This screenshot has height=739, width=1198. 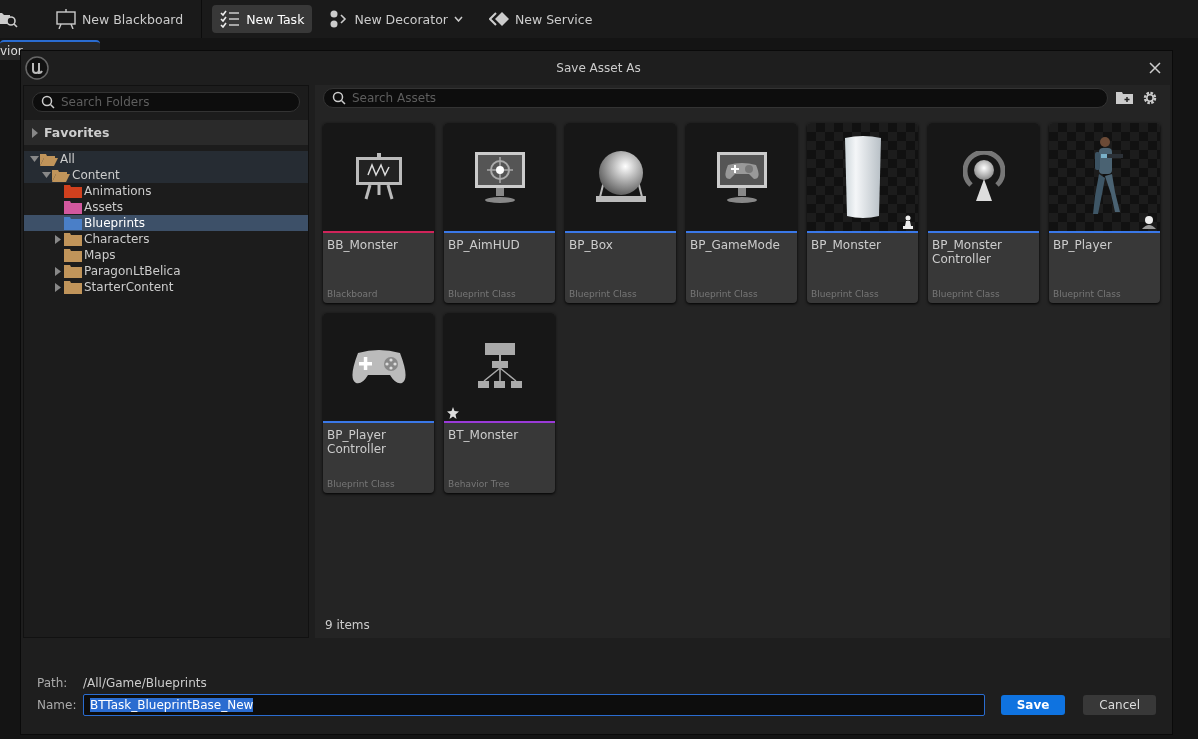 I want to click on decorator-icon, so click(x=339, y=19).